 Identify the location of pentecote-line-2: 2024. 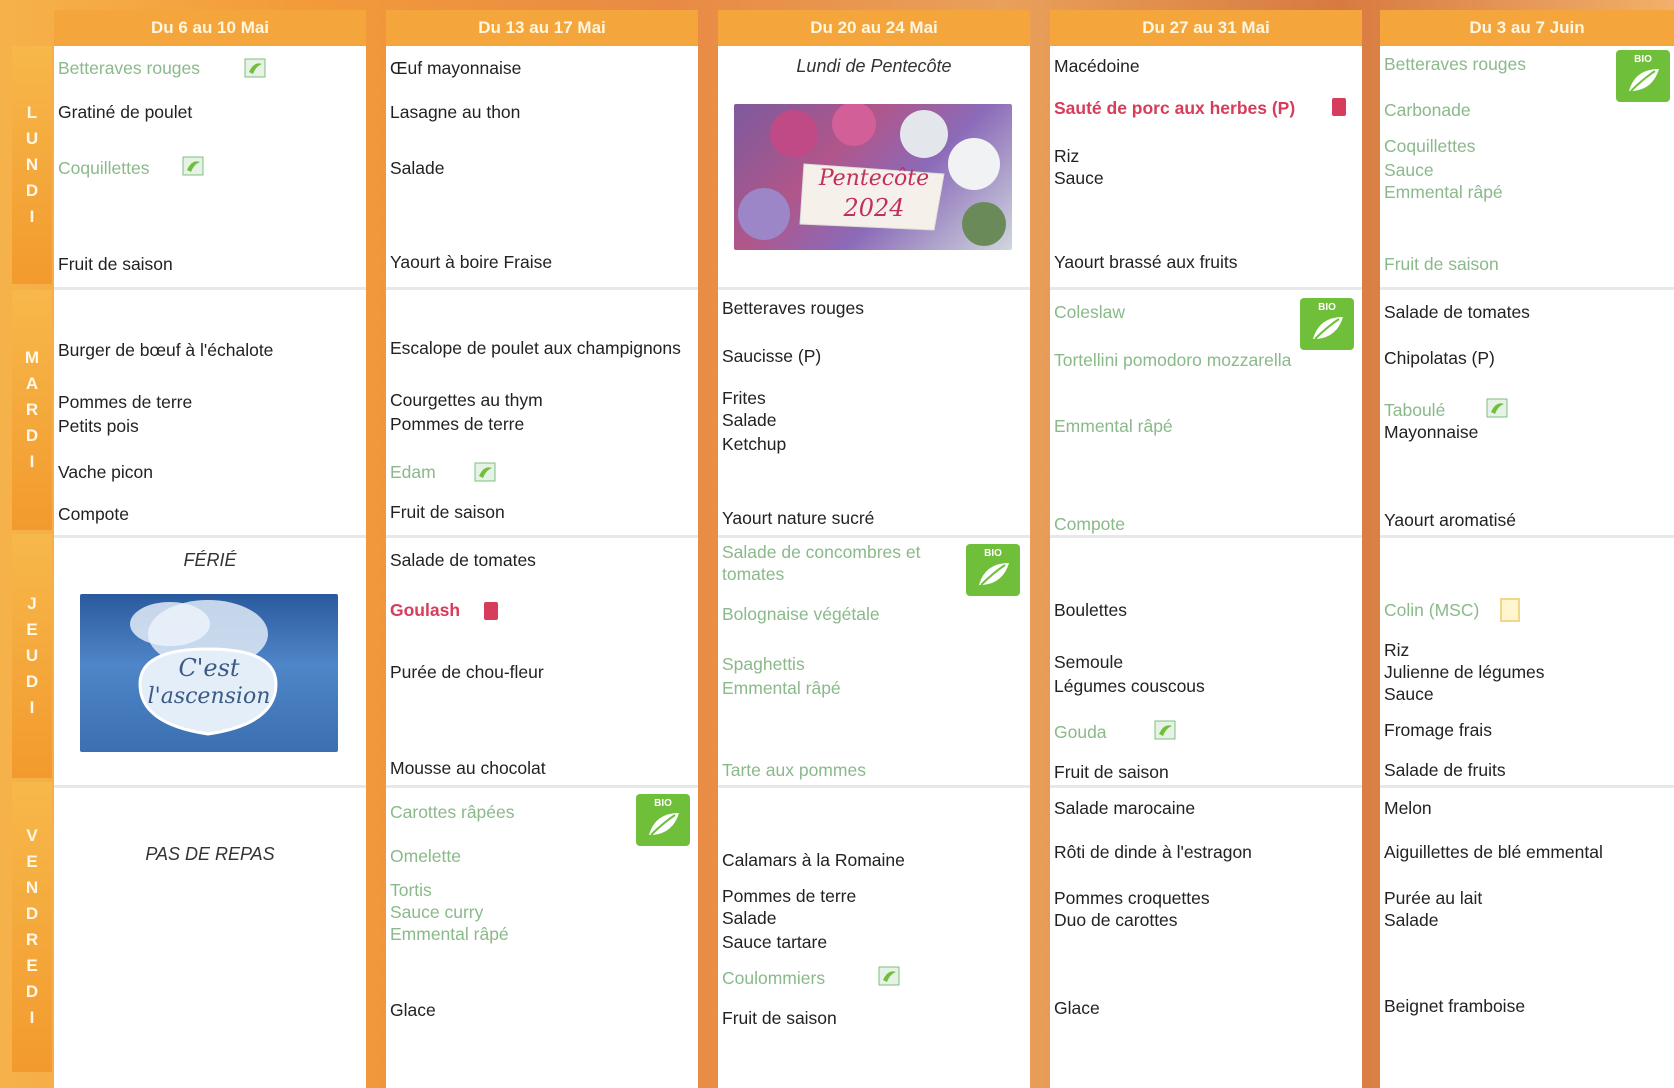
(874, 208).